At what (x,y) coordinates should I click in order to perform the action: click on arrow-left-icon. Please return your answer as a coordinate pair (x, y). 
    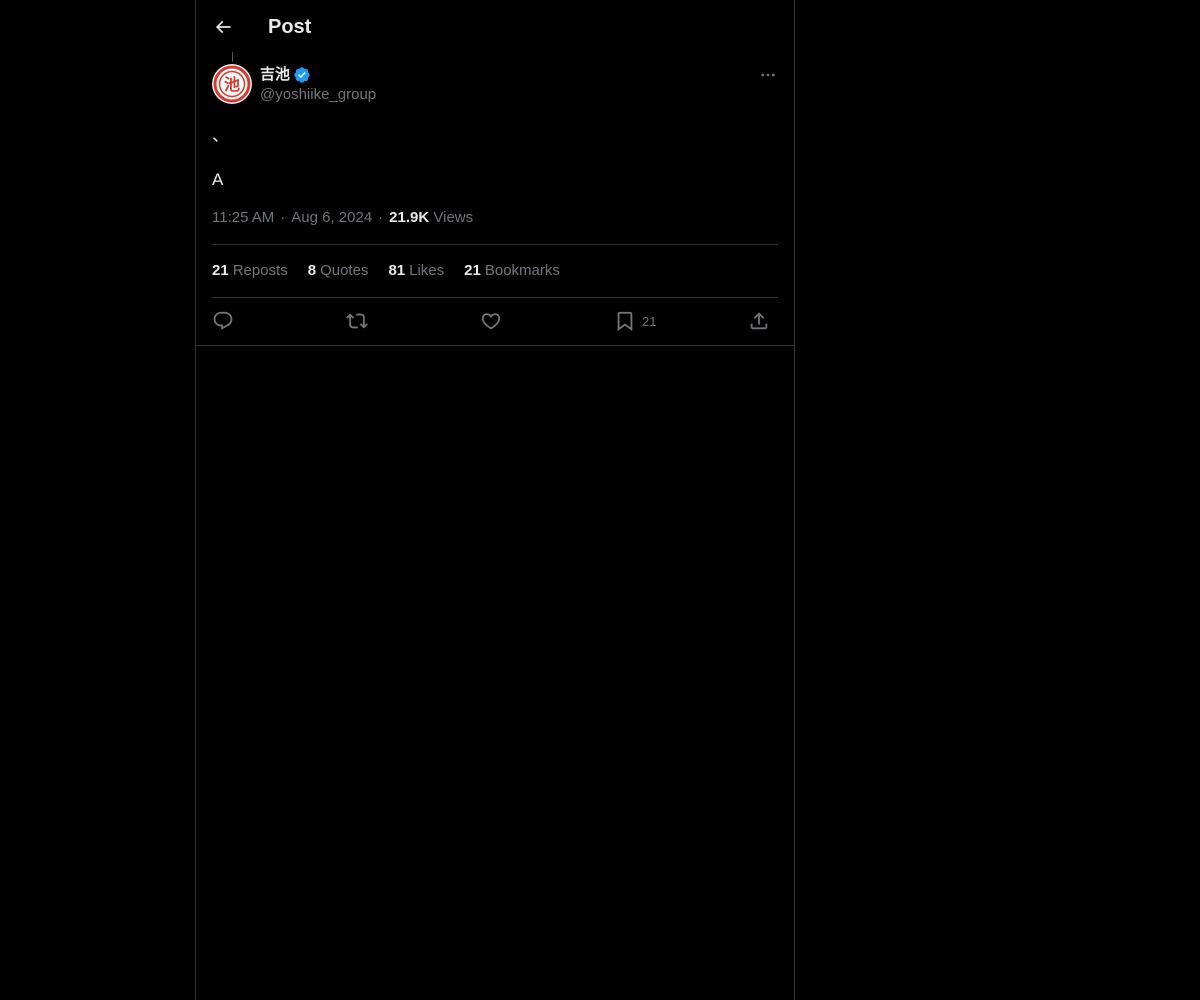
    Looking at the image, I should click on (223, 27).